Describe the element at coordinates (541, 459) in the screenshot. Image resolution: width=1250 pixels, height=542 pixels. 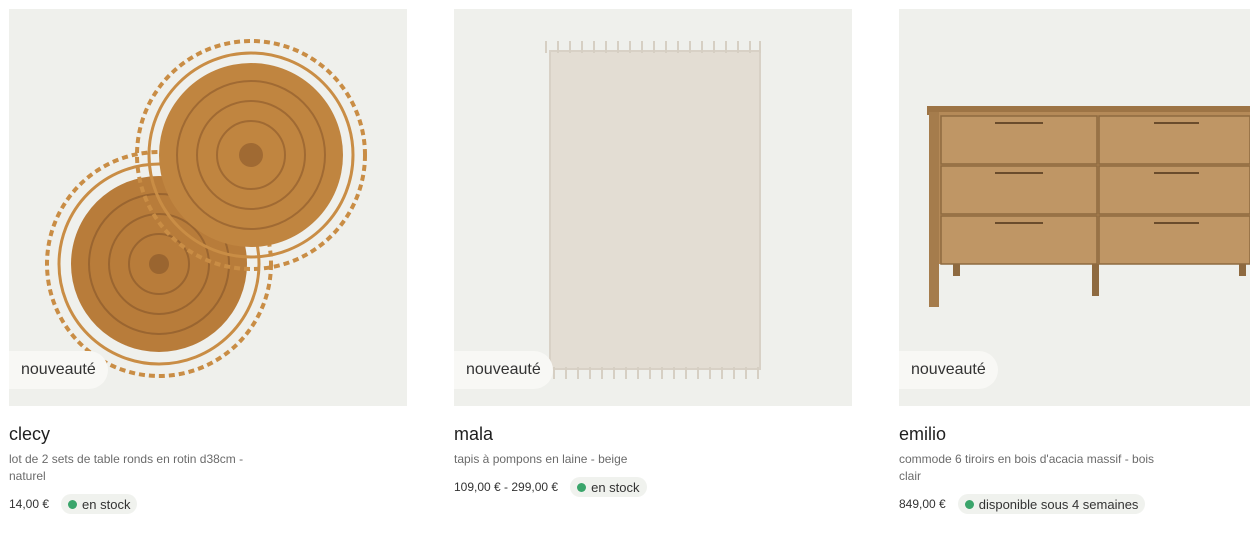
I see `product-description: tapis à pompons en laine - beige` at that location.